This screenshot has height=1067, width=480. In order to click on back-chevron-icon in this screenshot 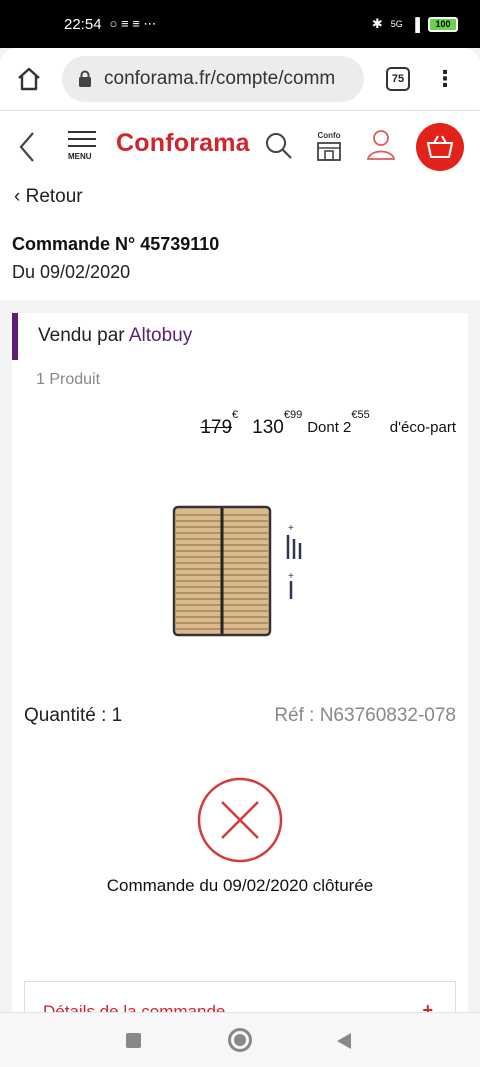, I will do `click(27, 149)`.